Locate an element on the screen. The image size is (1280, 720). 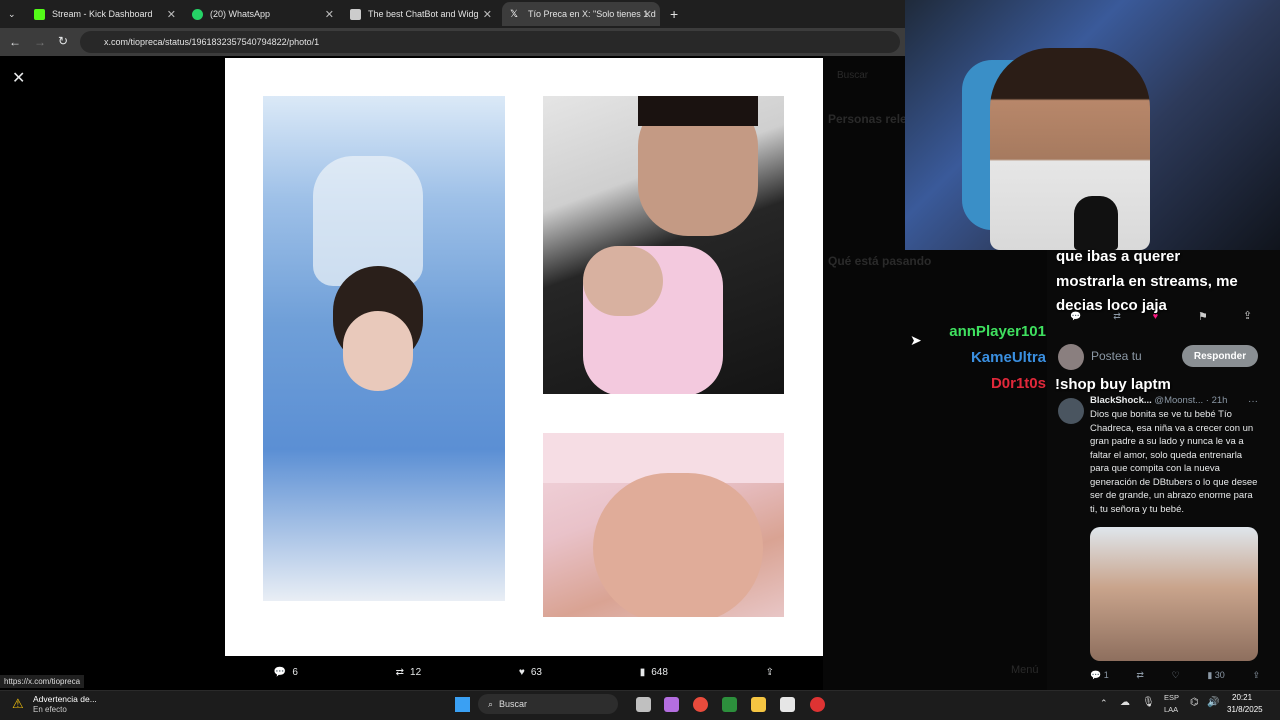
reply-button: 💬 1 is located at coordinates (1099, 675).